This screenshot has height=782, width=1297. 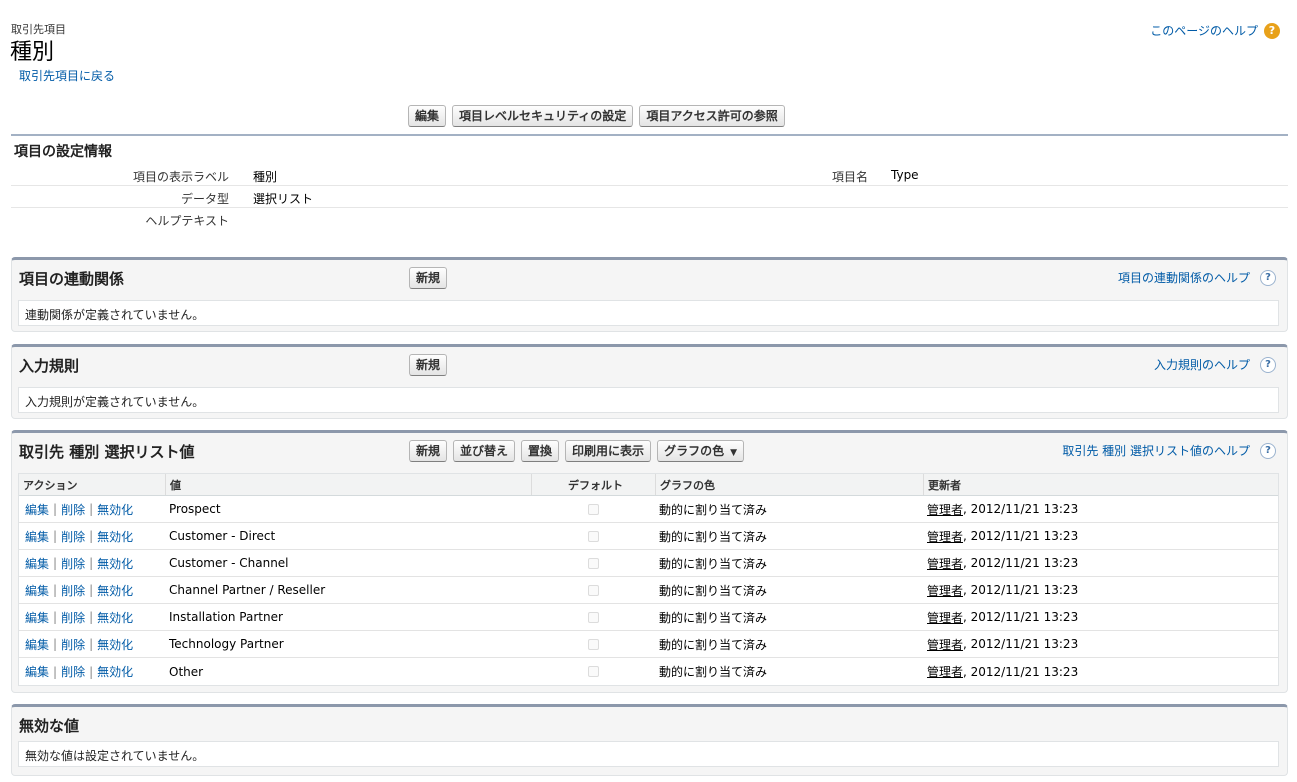 What do you see at coordinates (608, 451) in the screenshot?
I see `printable-view-button: 印刷用に表示` at bounding box center [608, 451].